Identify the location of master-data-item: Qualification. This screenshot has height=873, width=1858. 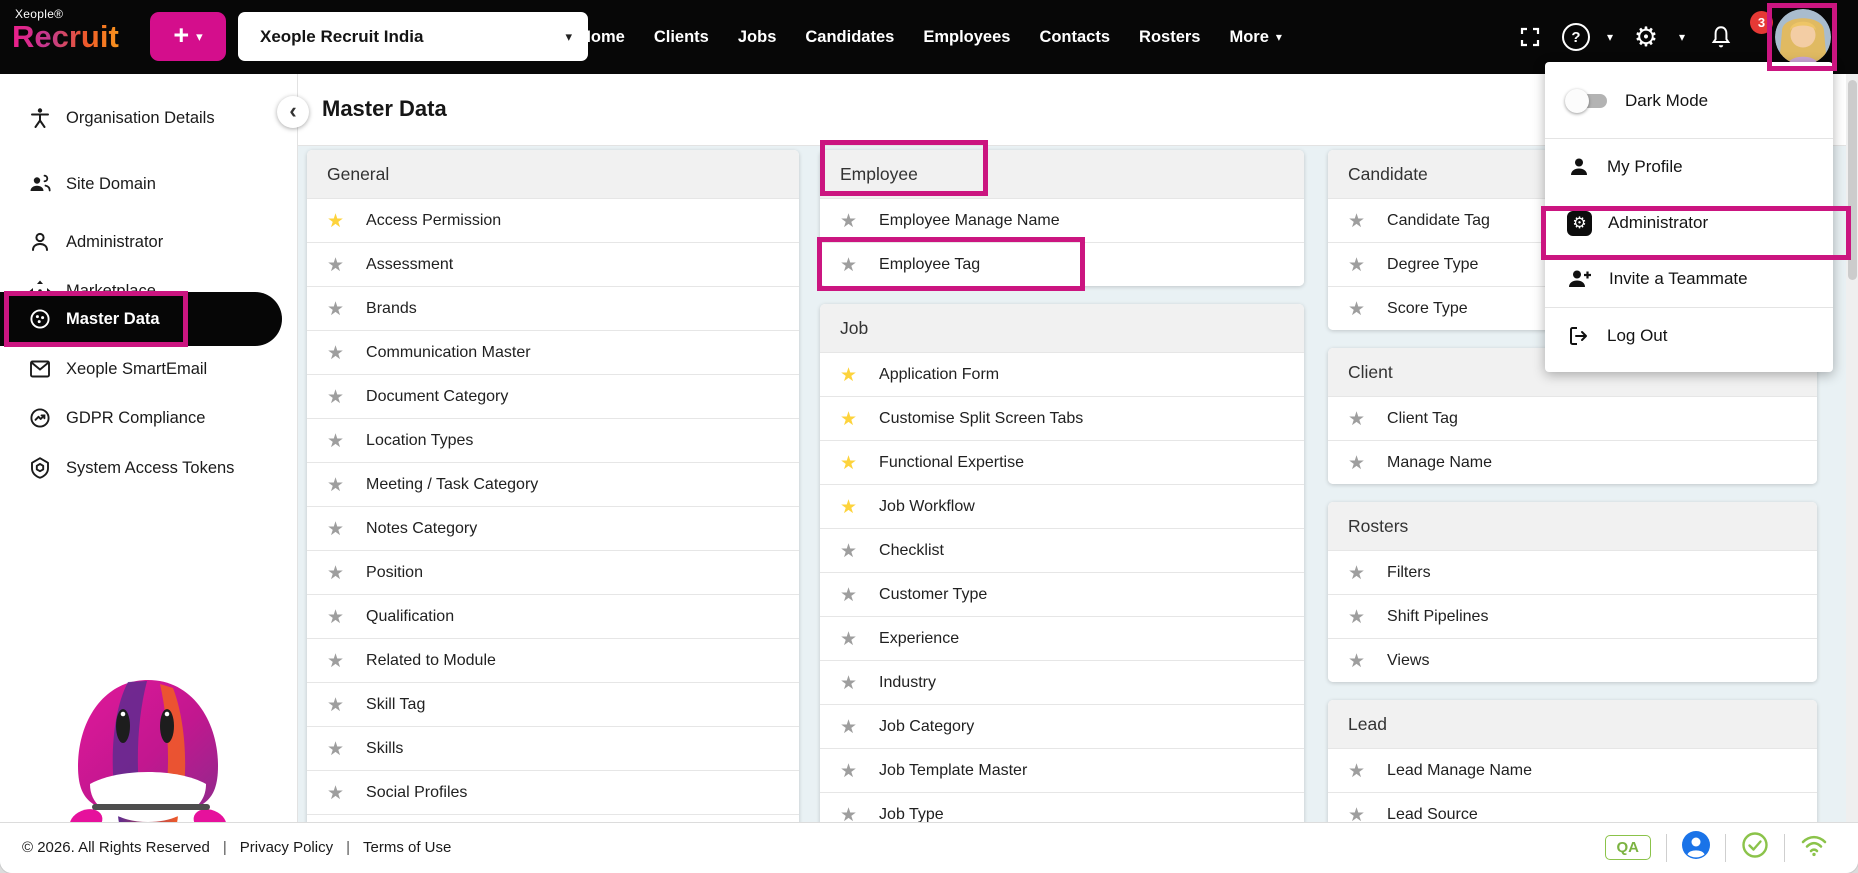
(553, 616).